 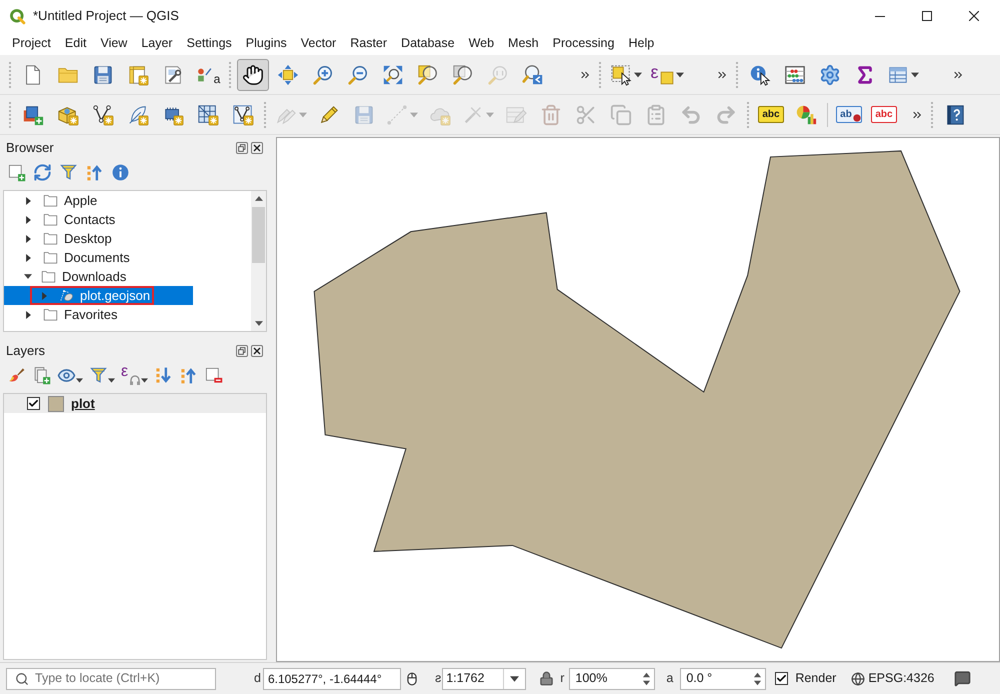 What do you see at coordinates (438, 679) in the screenshot?
I see `scale-label: ƨ` at bounding box center [438, 679].